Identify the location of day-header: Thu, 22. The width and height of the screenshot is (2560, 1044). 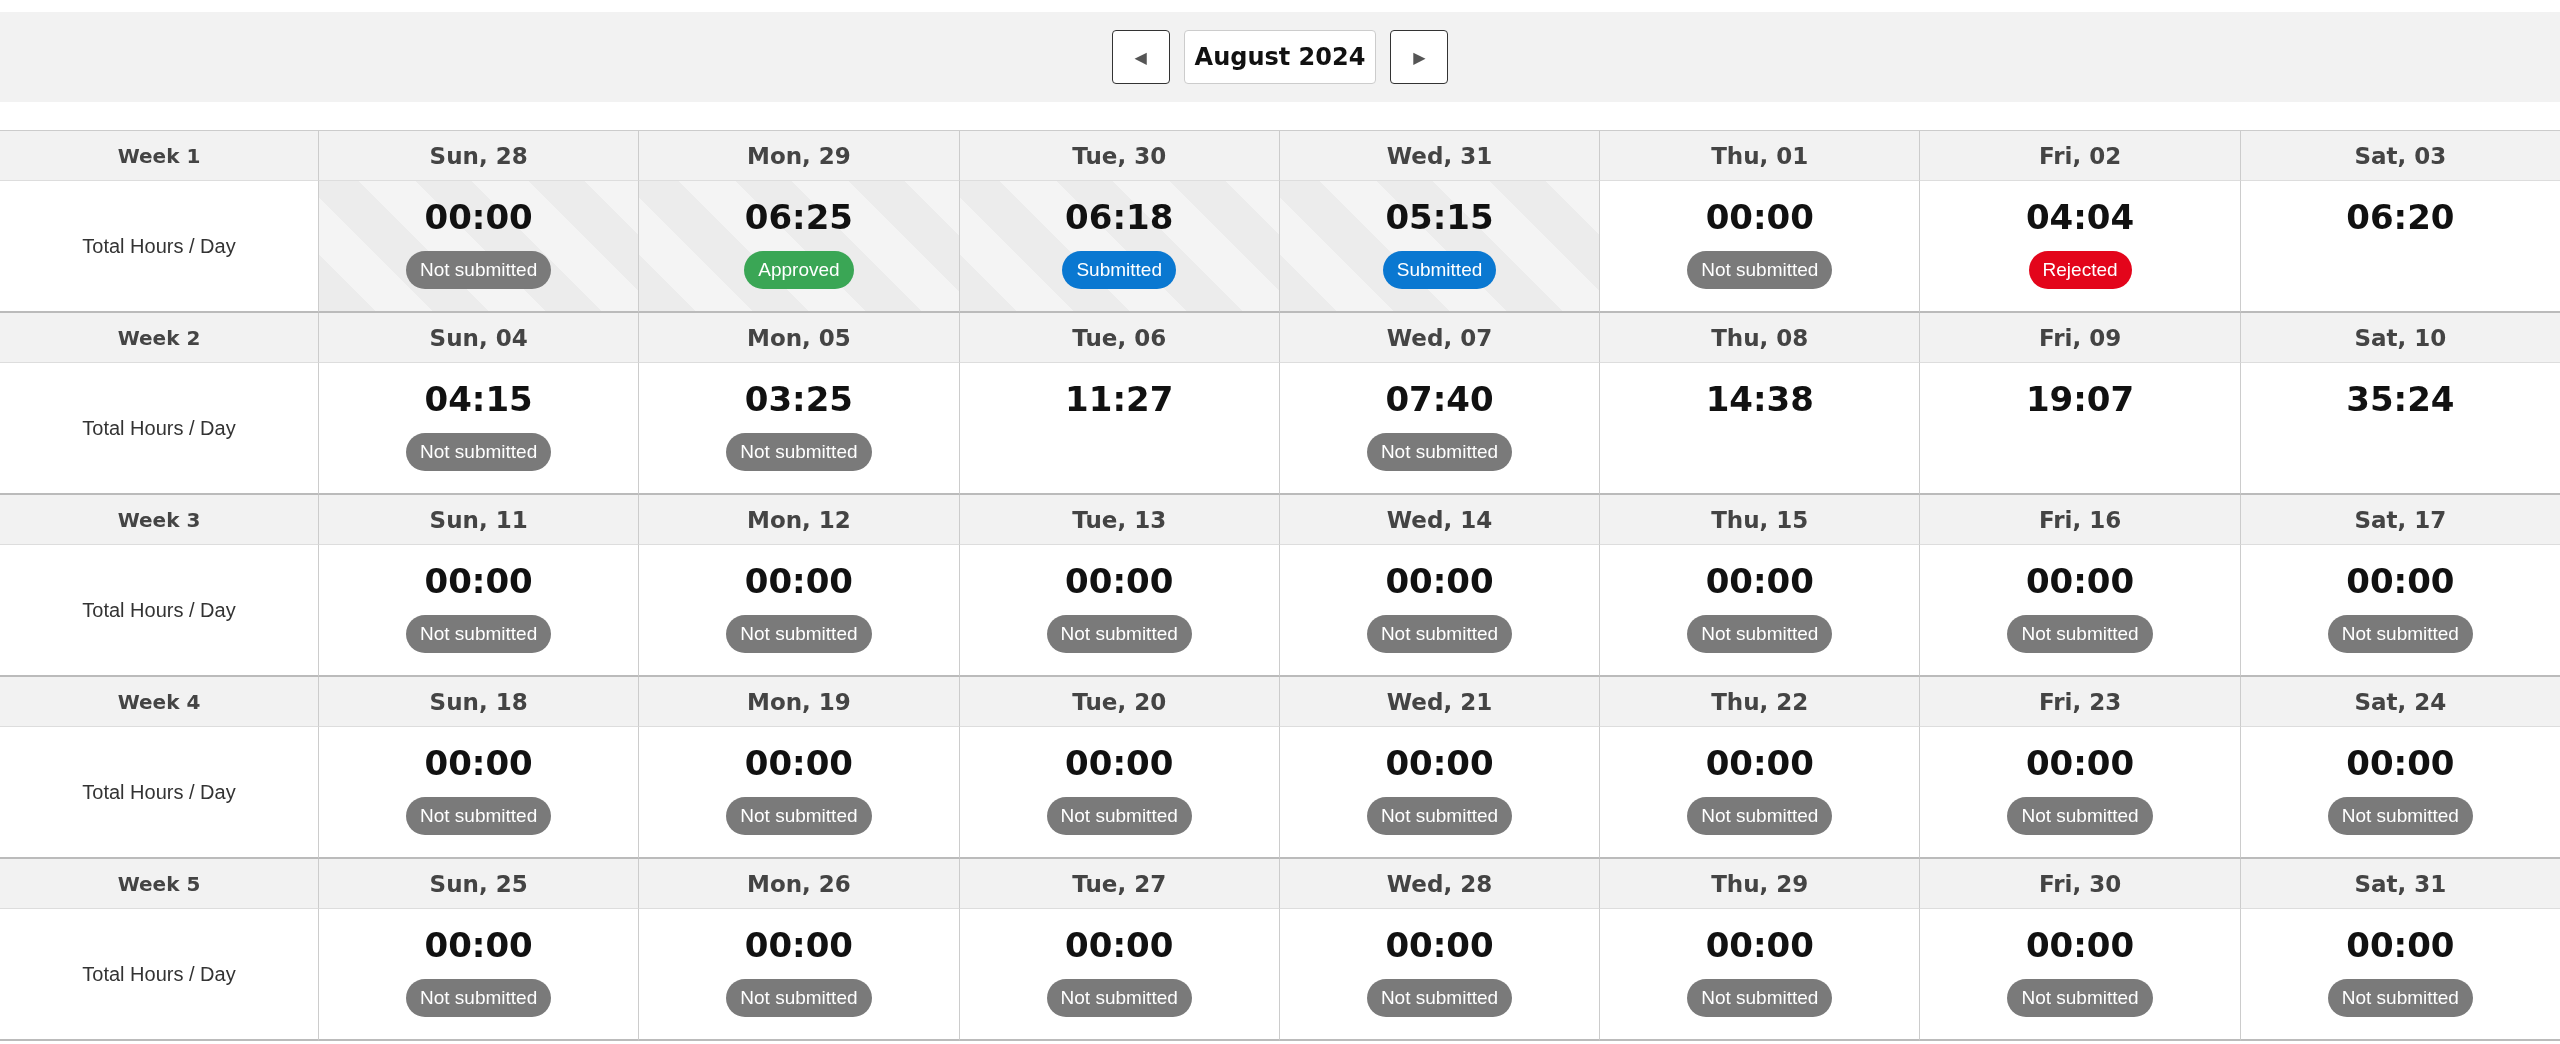
(1760, 701).